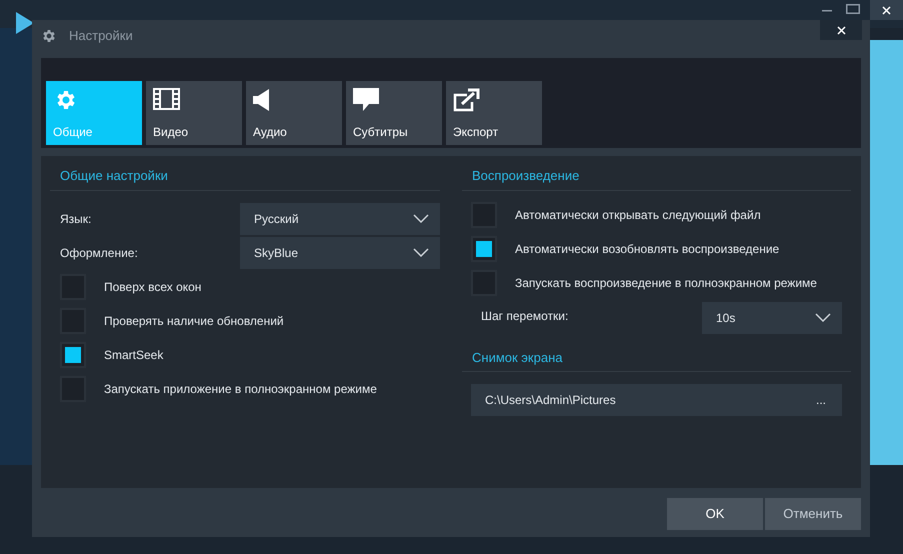  Describe the element at coordinates (194, 113) in the screenshot. I see `tab: Видео` at that location.